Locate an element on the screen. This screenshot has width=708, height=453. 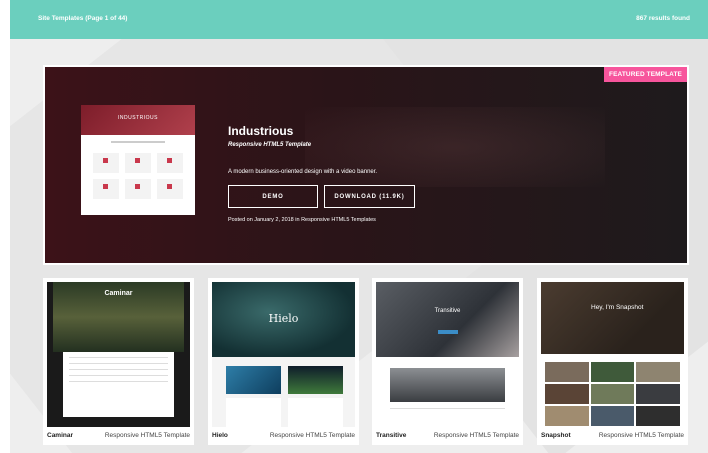
preview-body is located at coordinates (118, 384).